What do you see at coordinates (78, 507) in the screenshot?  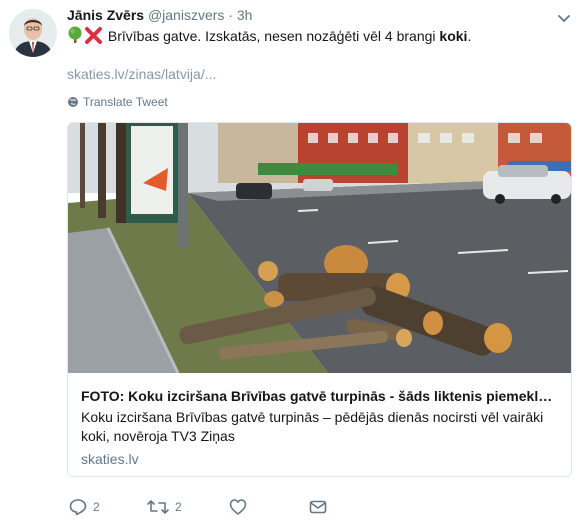 I see `reply-icon` at bounding box center [78, 507].